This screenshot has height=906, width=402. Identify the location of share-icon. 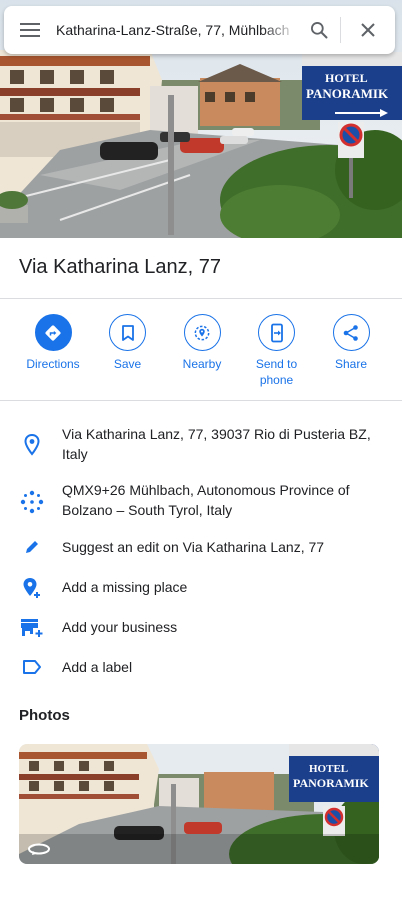
(351, 332).